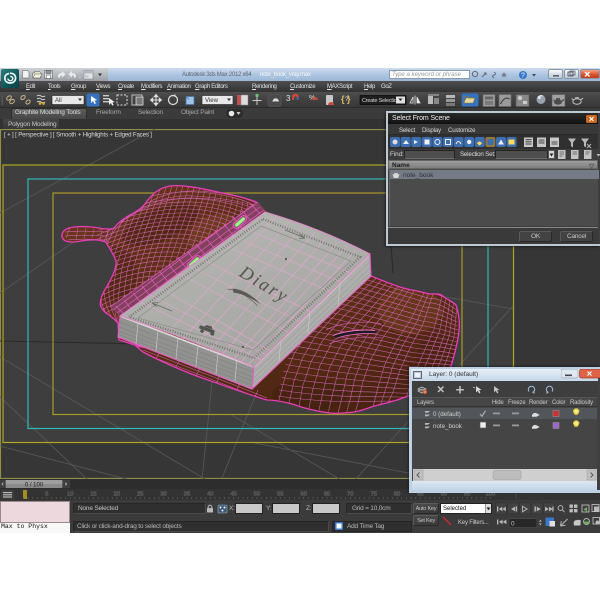  Describe the element at coordinates (46, 495) in the screenshot. I see `svg-text: 5` at that location.